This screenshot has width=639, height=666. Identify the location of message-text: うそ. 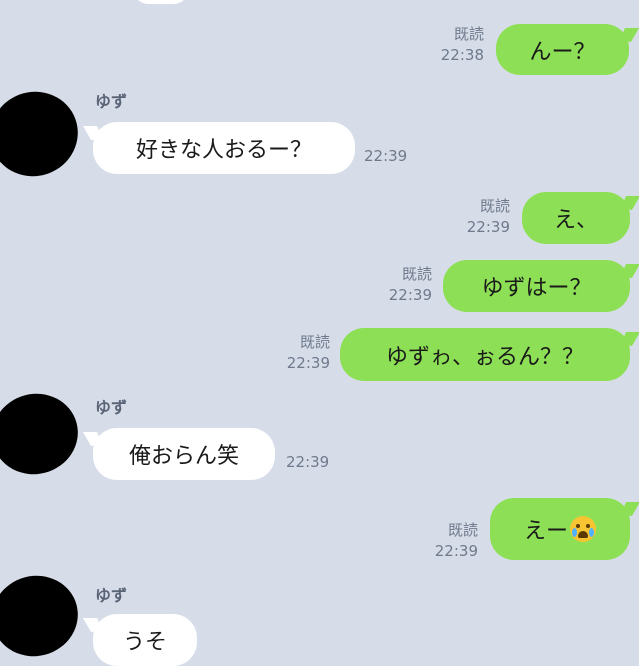
(144, 642).